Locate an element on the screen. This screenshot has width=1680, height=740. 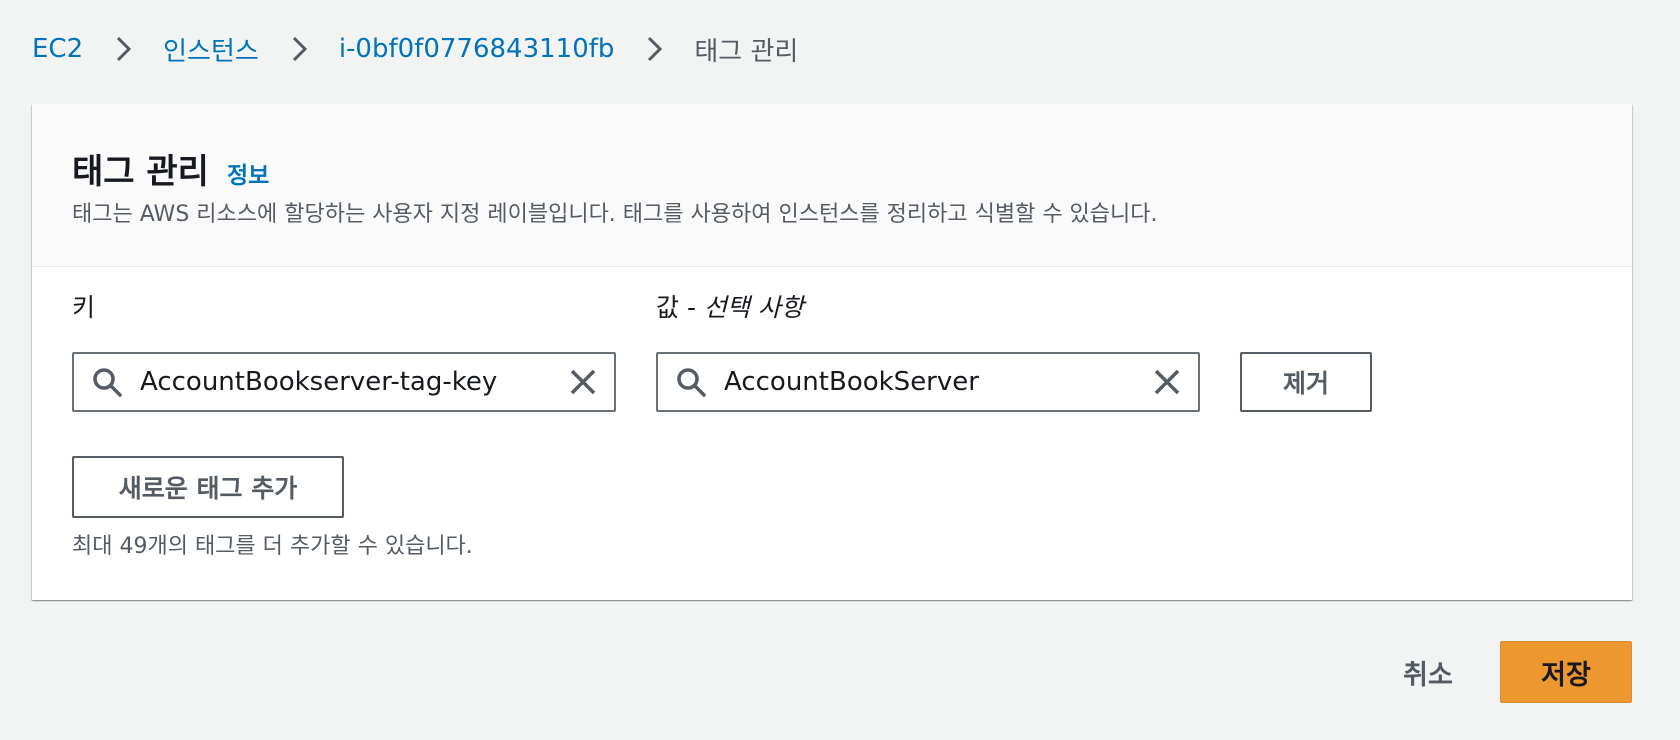
save-button: 저장 is located at coordinates (1566, 672).